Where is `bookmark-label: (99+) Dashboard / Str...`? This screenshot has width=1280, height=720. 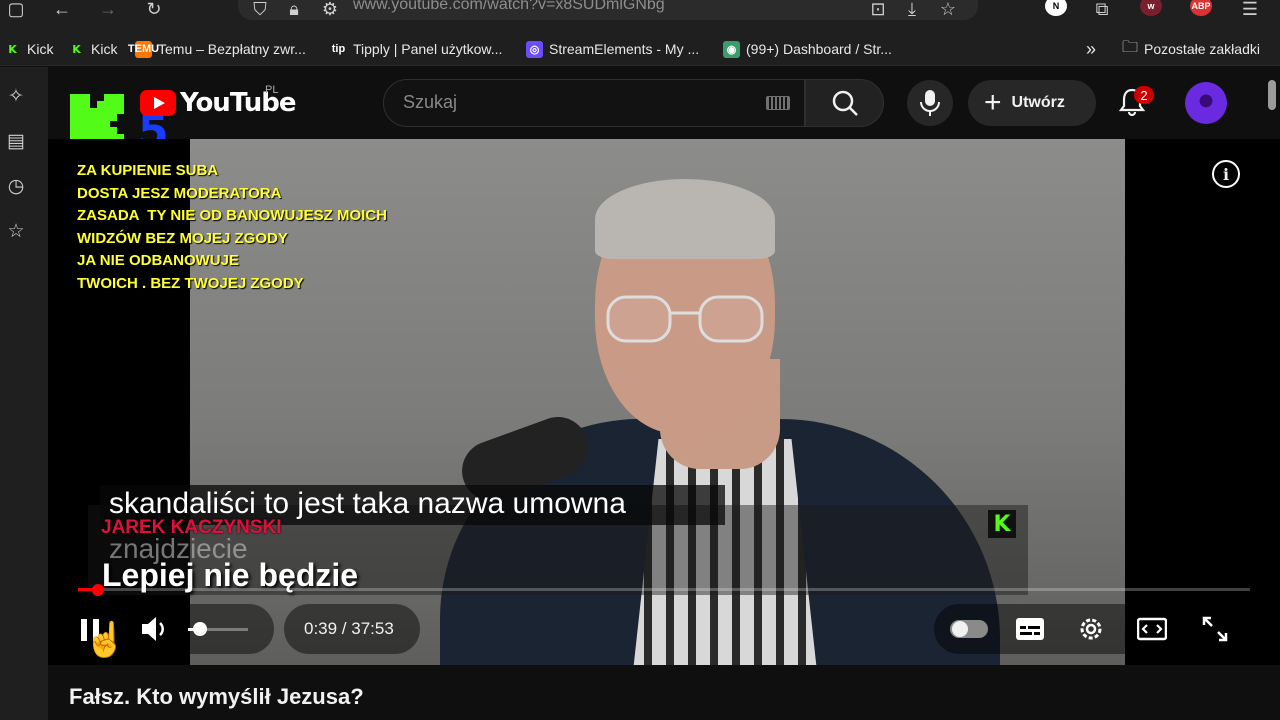
bookmark-label: (99+) Dashboard / Str... is located at coordinates (819, 49).